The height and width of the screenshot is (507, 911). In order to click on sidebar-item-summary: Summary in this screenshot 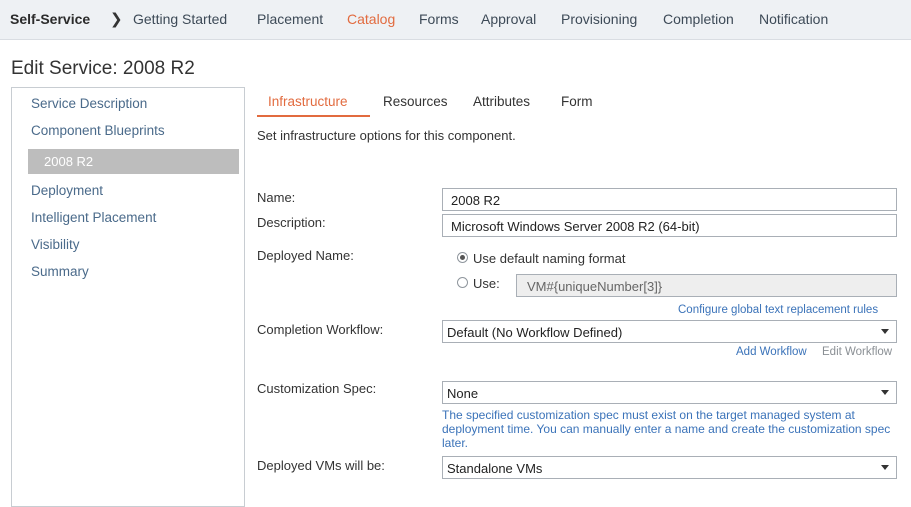, I will do `click(60, 271)`.